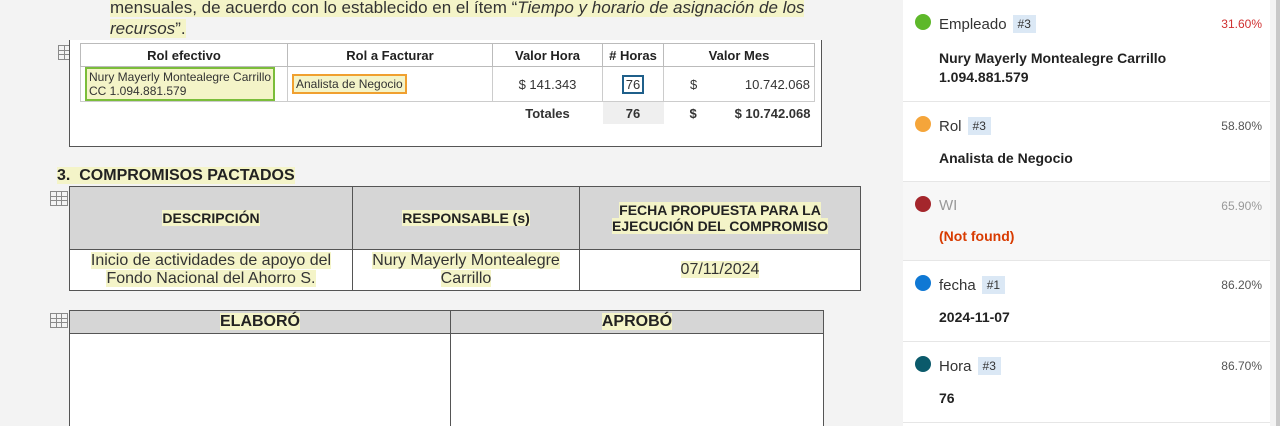  What do you see at coordinates (977, 236) in the screenshot?
I see `field-value-not-found: (Not found)` at bounding box center [977, 236].